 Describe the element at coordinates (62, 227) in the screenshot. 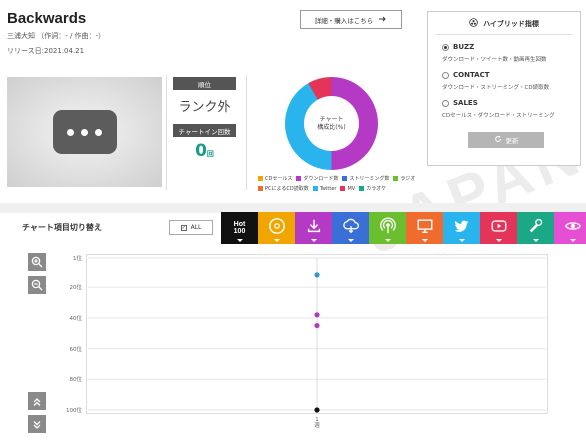

I see `chart-switch-label: チャート項目切り替え` at that location.